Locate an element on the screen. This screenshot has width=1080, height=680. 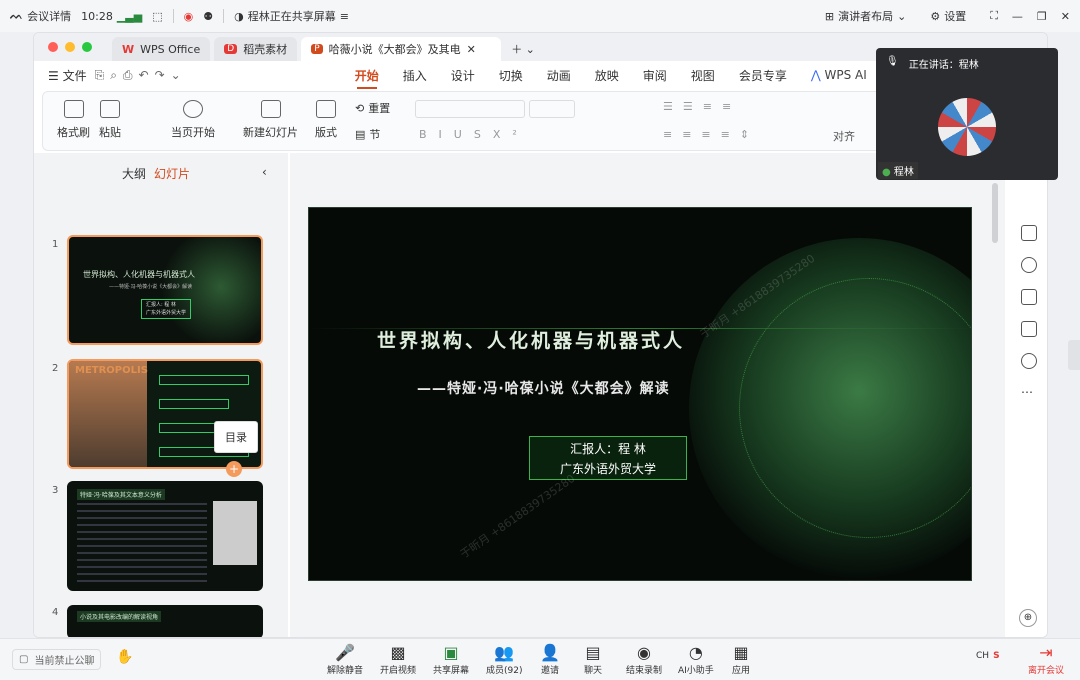
minimize-icon: — is located at coordinates (1017, 16).